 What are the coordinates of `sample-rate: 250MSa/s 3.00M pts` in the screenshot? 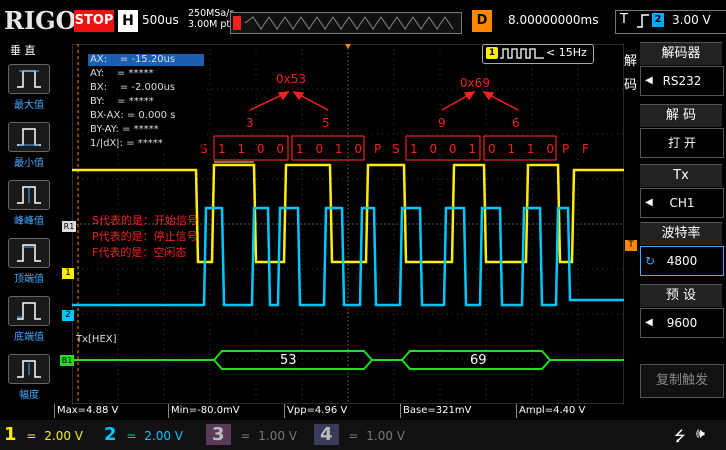 It's located at (211, 19).